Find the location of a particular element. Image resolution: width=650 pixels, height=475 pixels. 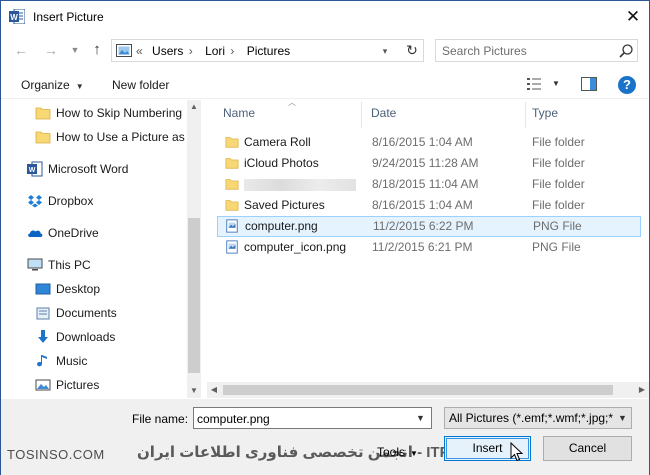

forward-arrow-icon: → is located at coordinates (51, 50).